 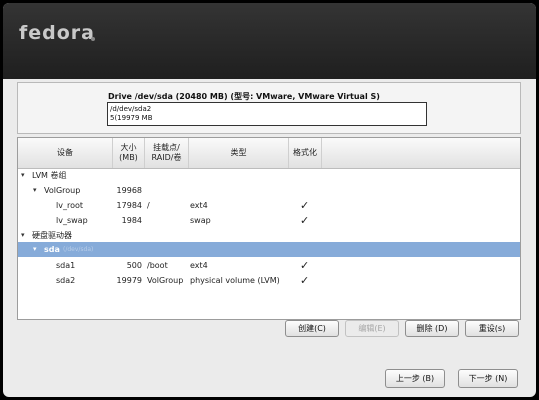 What do you see at coordinates (57, 33) in the screenshot?
I see `fedora-logo: fedora` at bounding box center [57, 33].